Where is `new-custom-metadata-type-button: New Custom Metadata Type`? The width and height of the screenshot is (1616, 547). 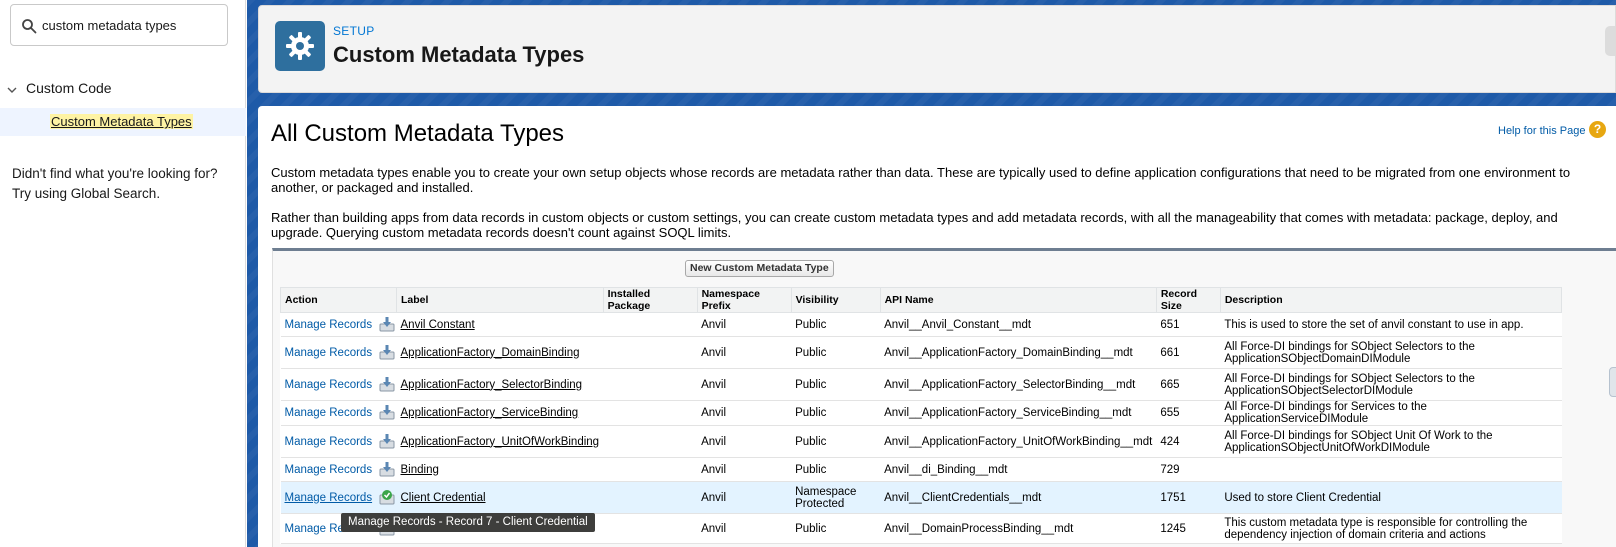
new-custom-metadata-type-button: New Custom Metadata Type is located at coordinates (759, 268).